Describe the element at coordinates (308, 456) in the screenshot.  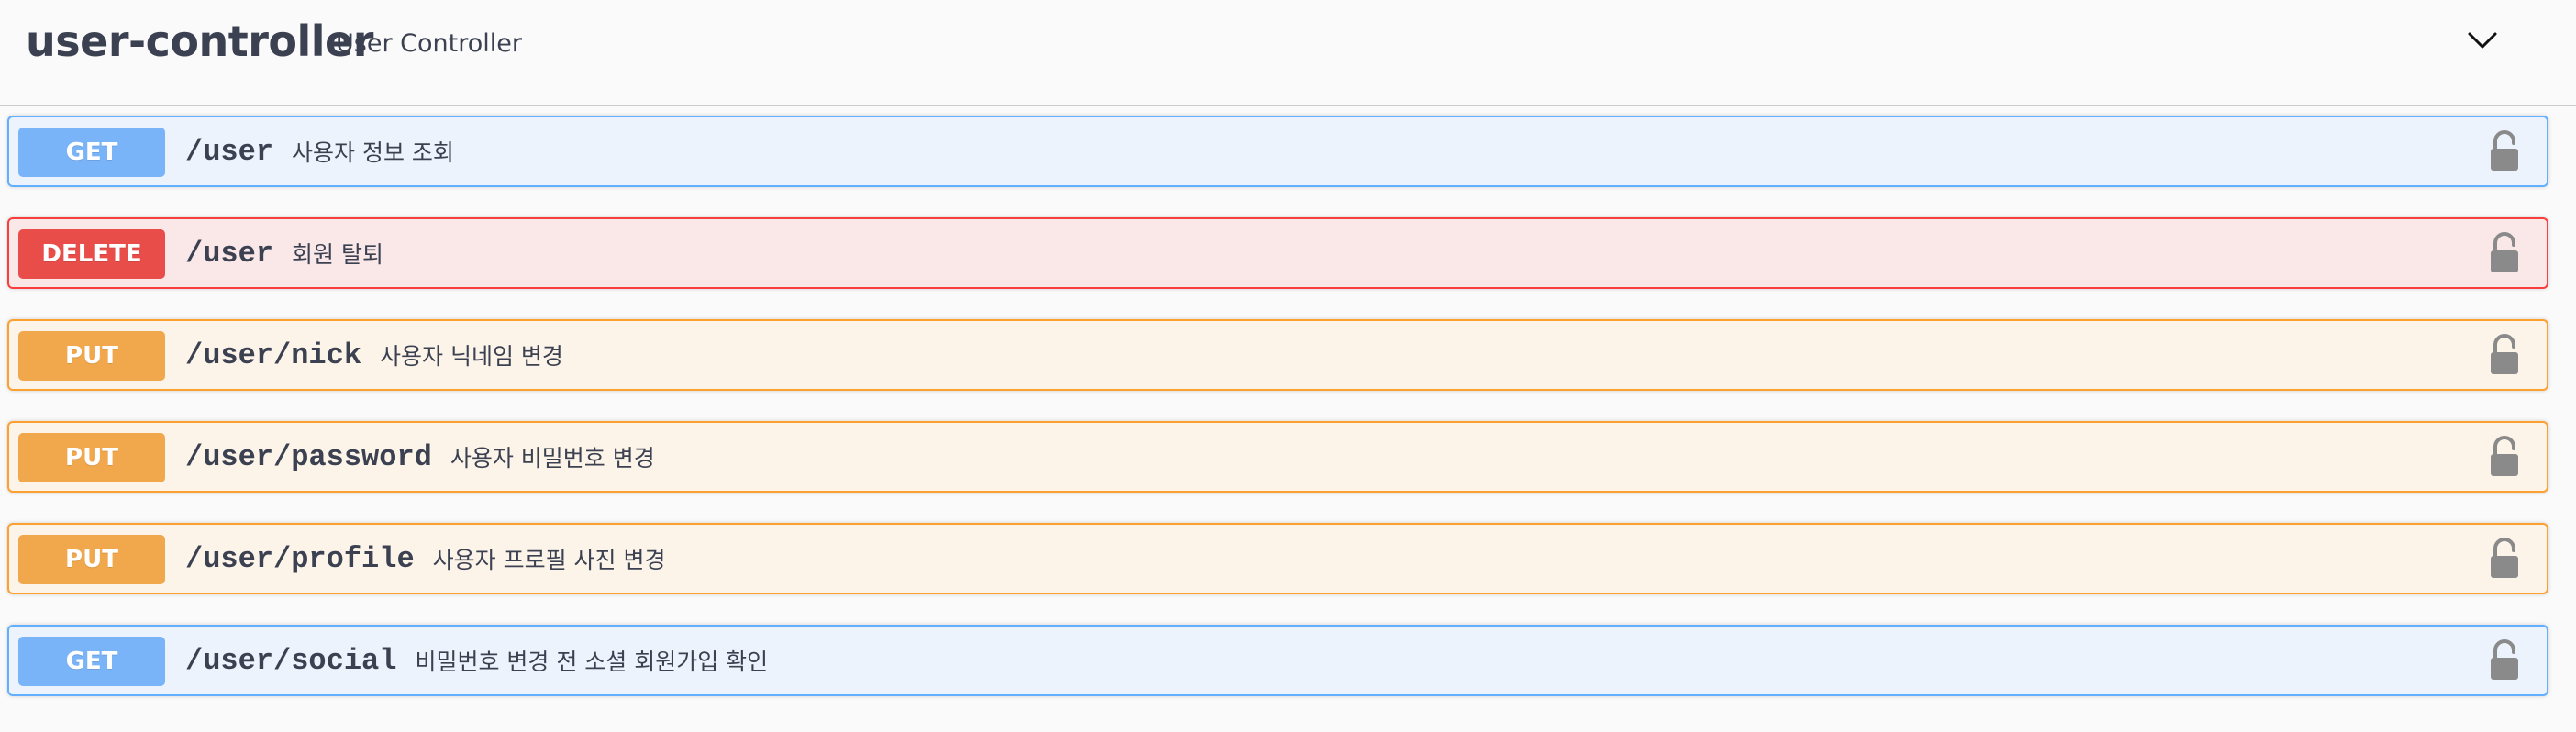
I see `operation-path: /user/password` at that location.